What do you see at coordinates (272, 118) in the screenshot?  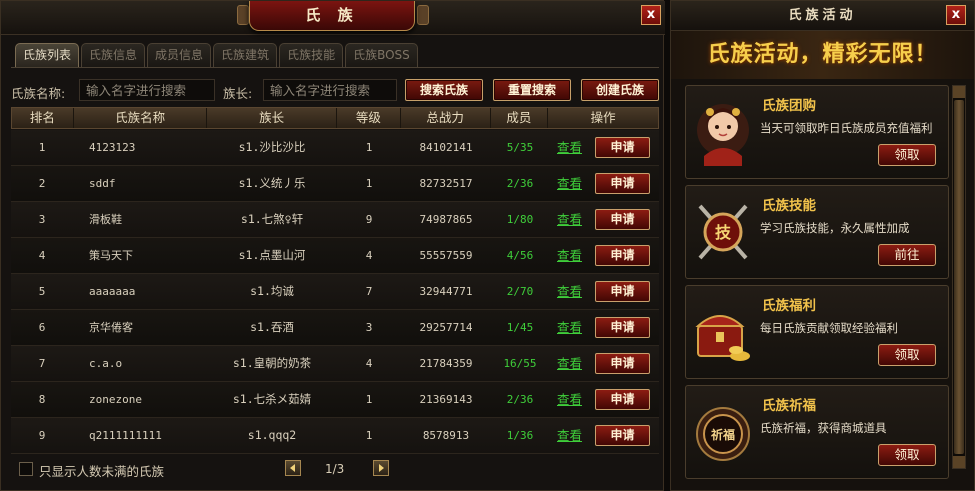 I see `col-leader: 族长` at bounding box center [272, 118].